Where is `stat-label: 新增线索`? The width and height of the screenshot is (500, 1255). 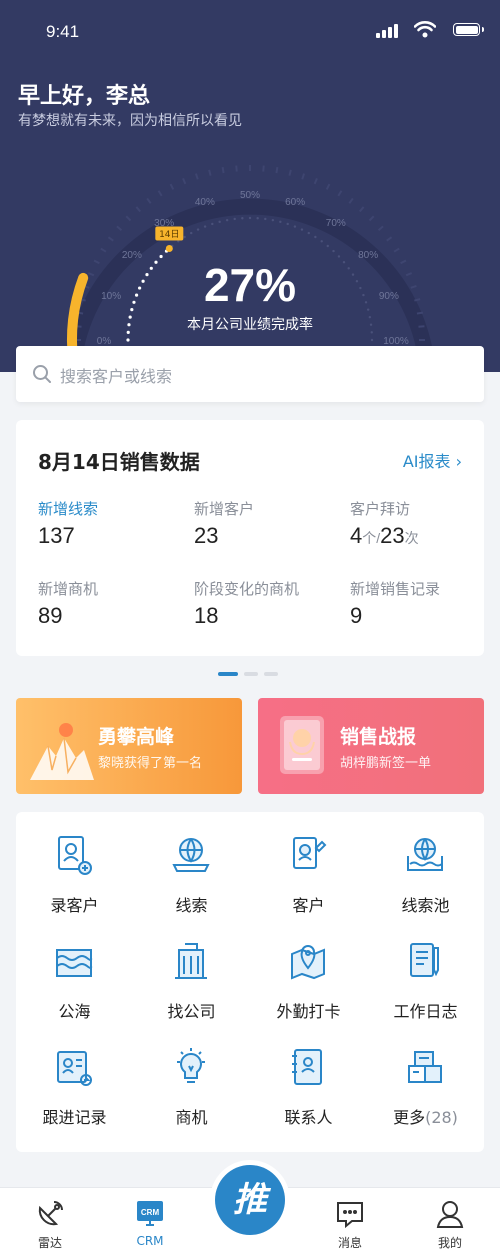 stat-label: 新增线索 is located at coordinates (113, 508).